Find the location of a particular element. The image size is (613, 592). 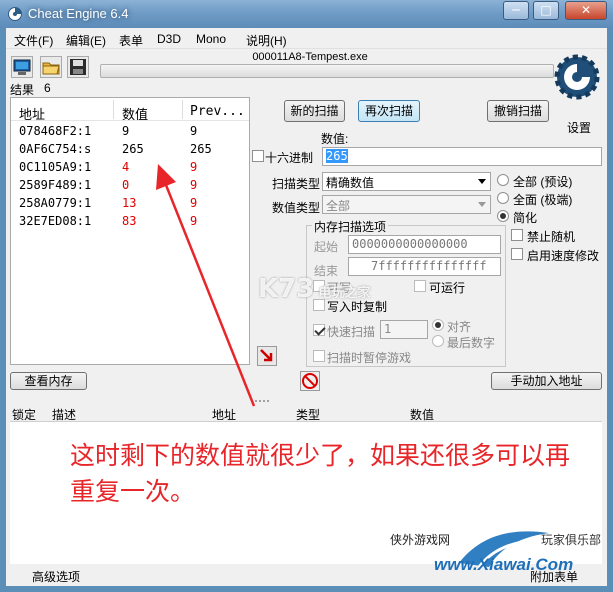

result-address: 32E7ED08:1 is located at coordinates (55, 221).